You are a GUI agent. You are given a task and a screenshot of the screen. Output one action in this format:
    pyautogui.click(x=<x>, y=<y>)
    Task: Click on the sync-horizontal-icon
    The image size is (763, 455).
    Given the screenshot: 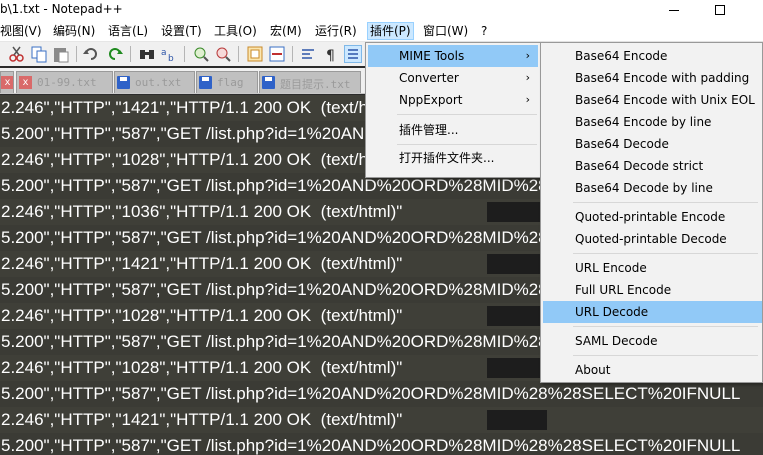 What is the action you would take?
    pyautogui.click(x=277, y=54)
    